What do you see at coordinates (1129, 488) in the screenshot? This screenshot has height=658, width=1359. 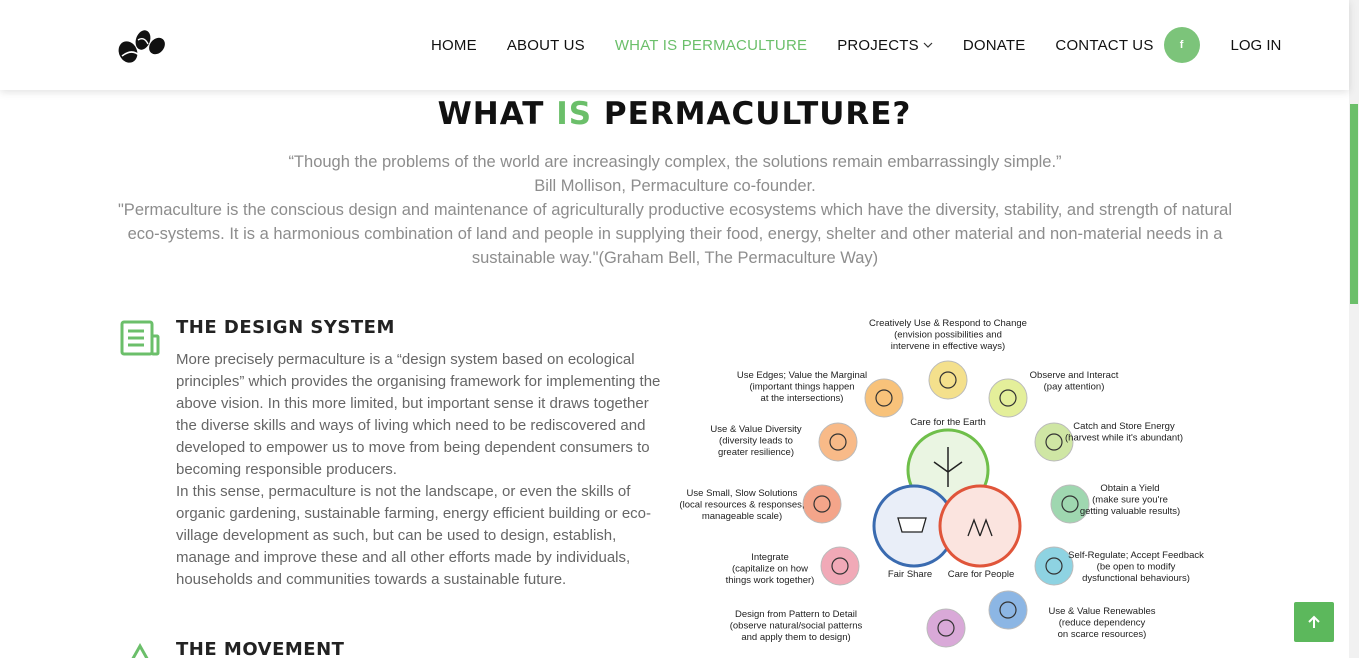 I see `principle-label: Obtain a Yield` at bounding box center [1129, 488].